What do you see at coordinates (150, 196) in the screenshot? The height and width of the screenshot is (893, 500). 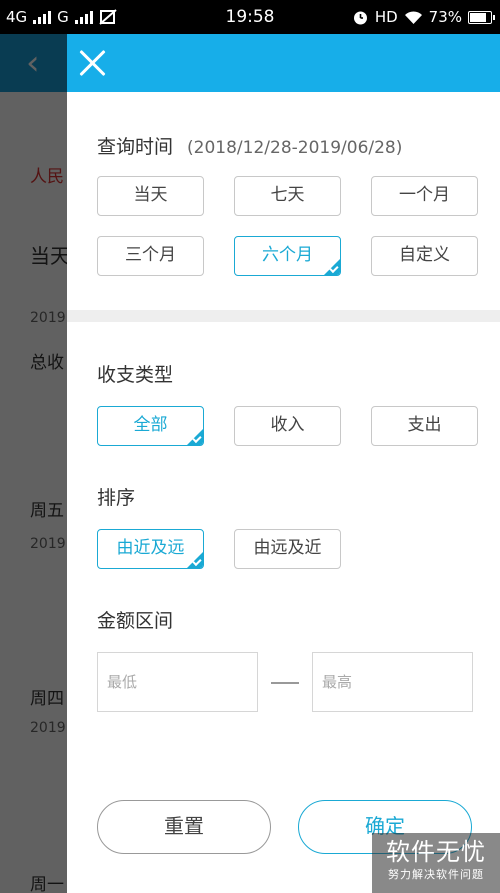 I see `option-today: 当天` at bounding box center [150, 196].